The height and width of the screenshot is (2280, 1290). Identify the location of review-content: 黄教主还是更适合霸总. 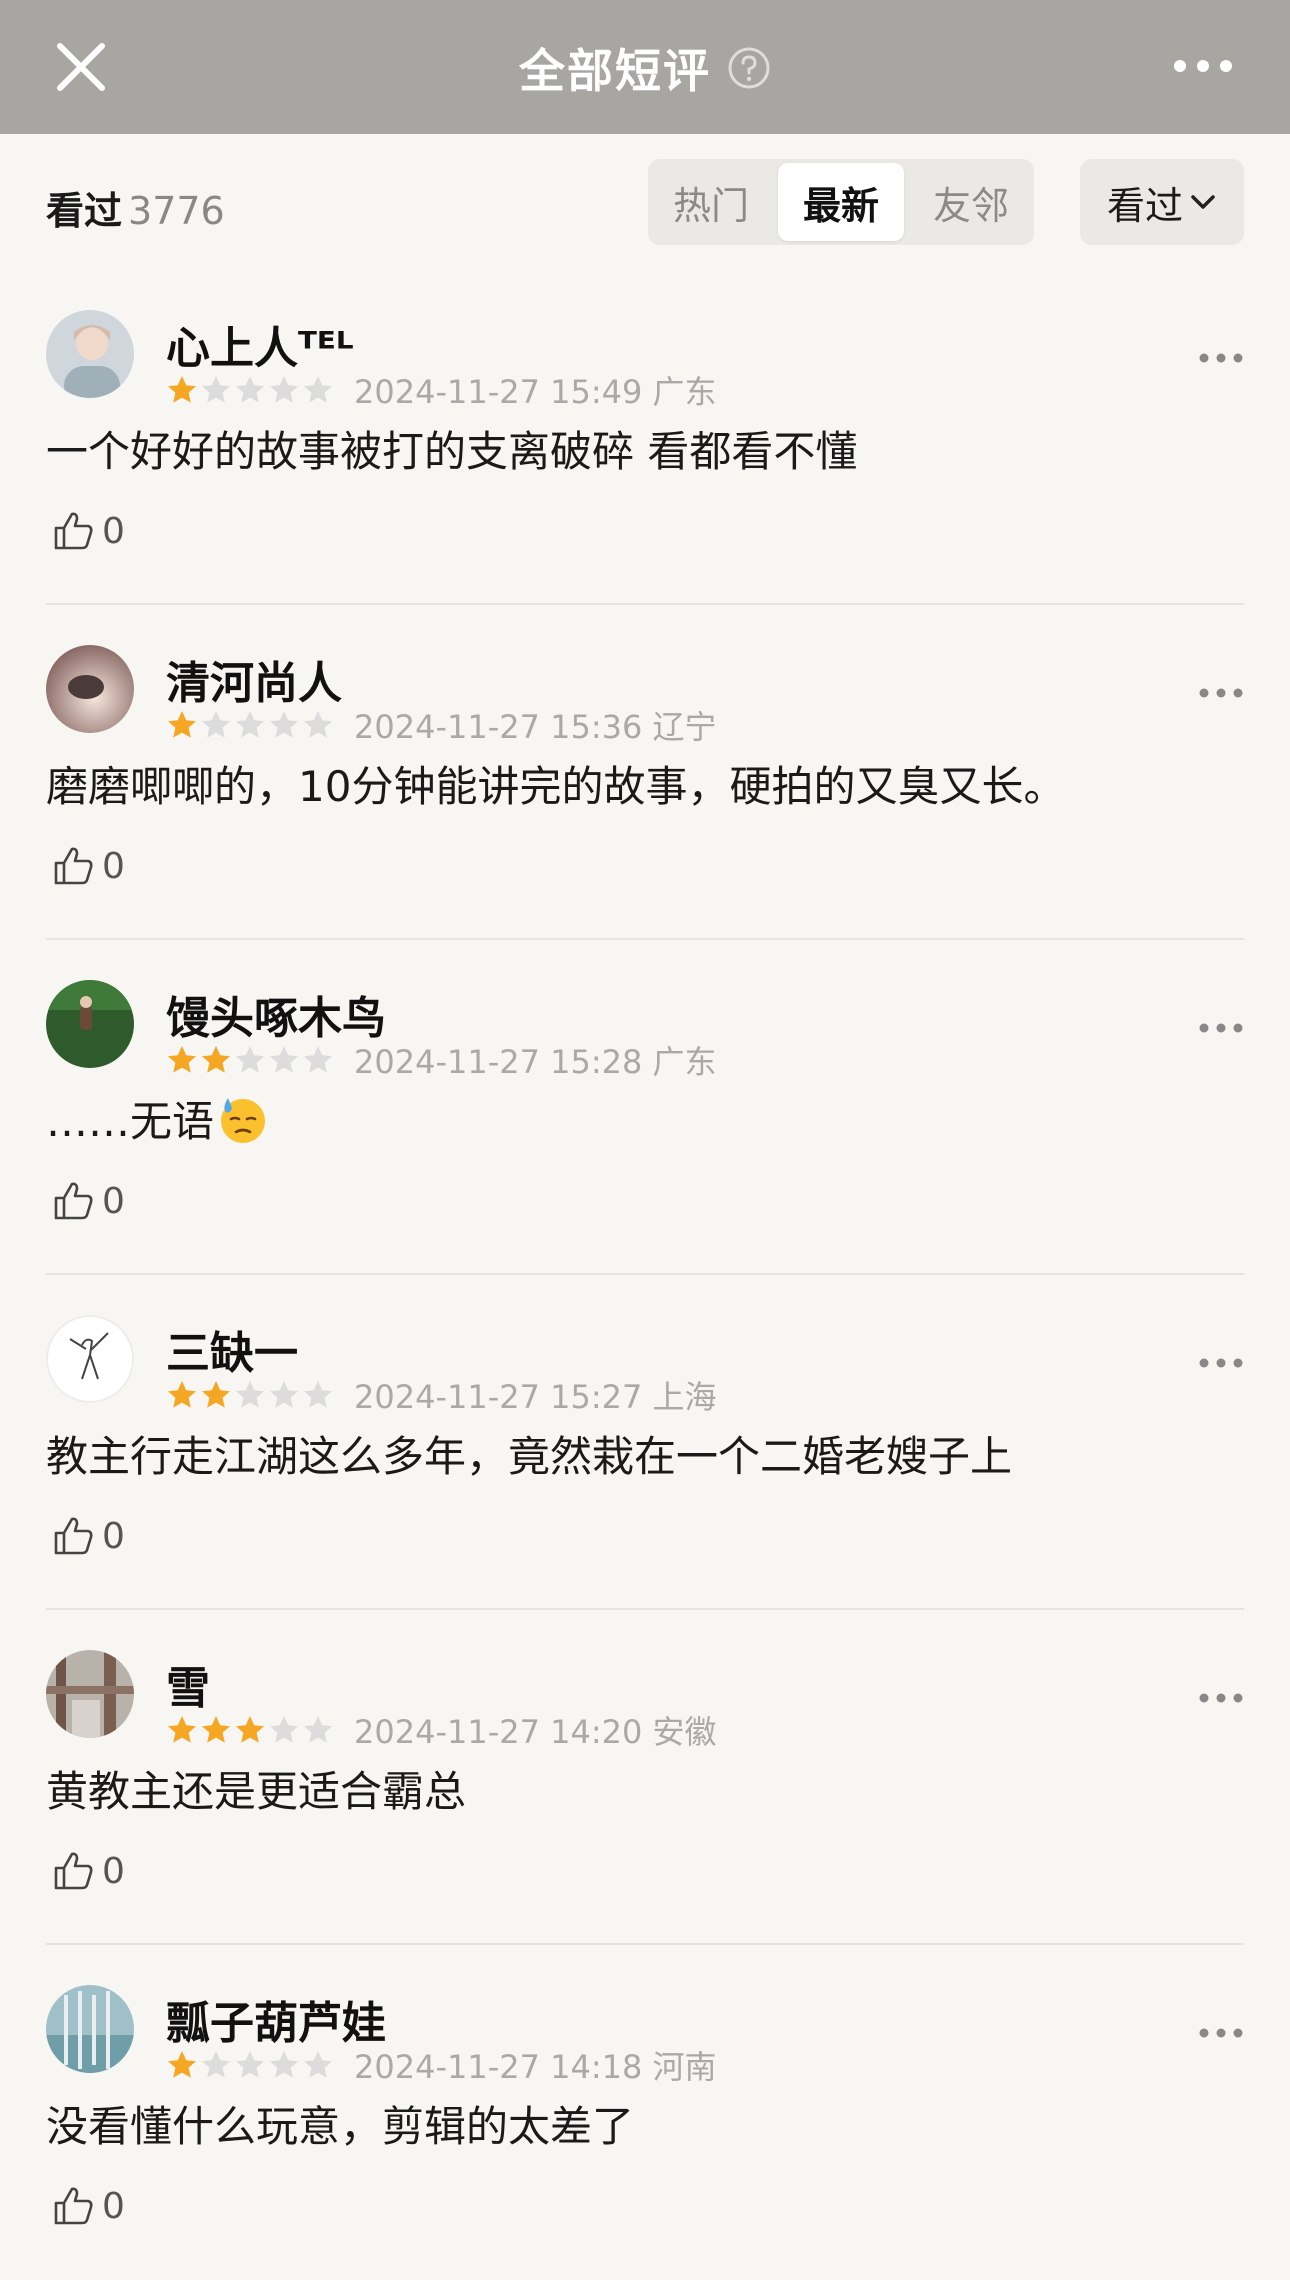
(256, 1791).